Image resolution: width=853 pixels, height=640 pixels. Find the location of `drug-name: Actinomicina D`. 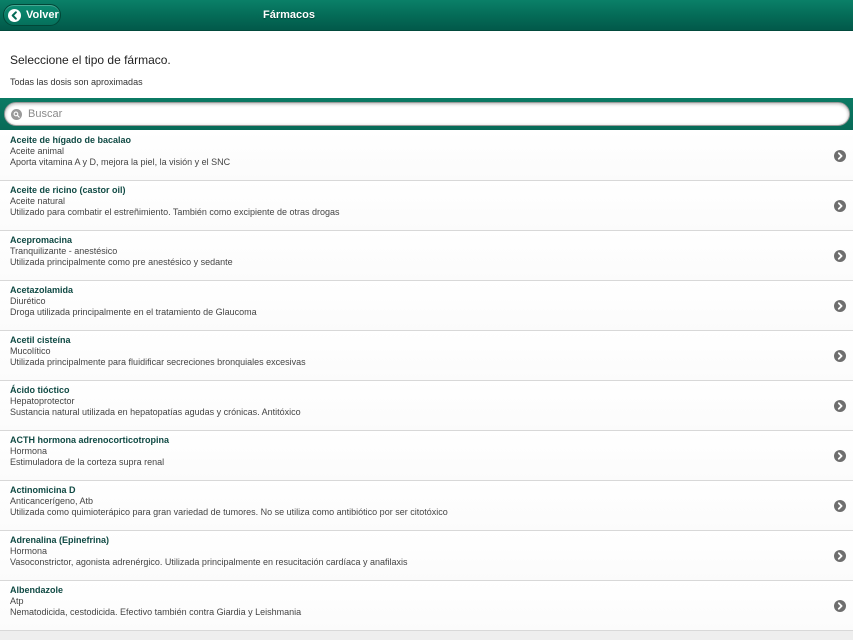

drug-name: Actinomicina D is located at coordinates (43, 490).